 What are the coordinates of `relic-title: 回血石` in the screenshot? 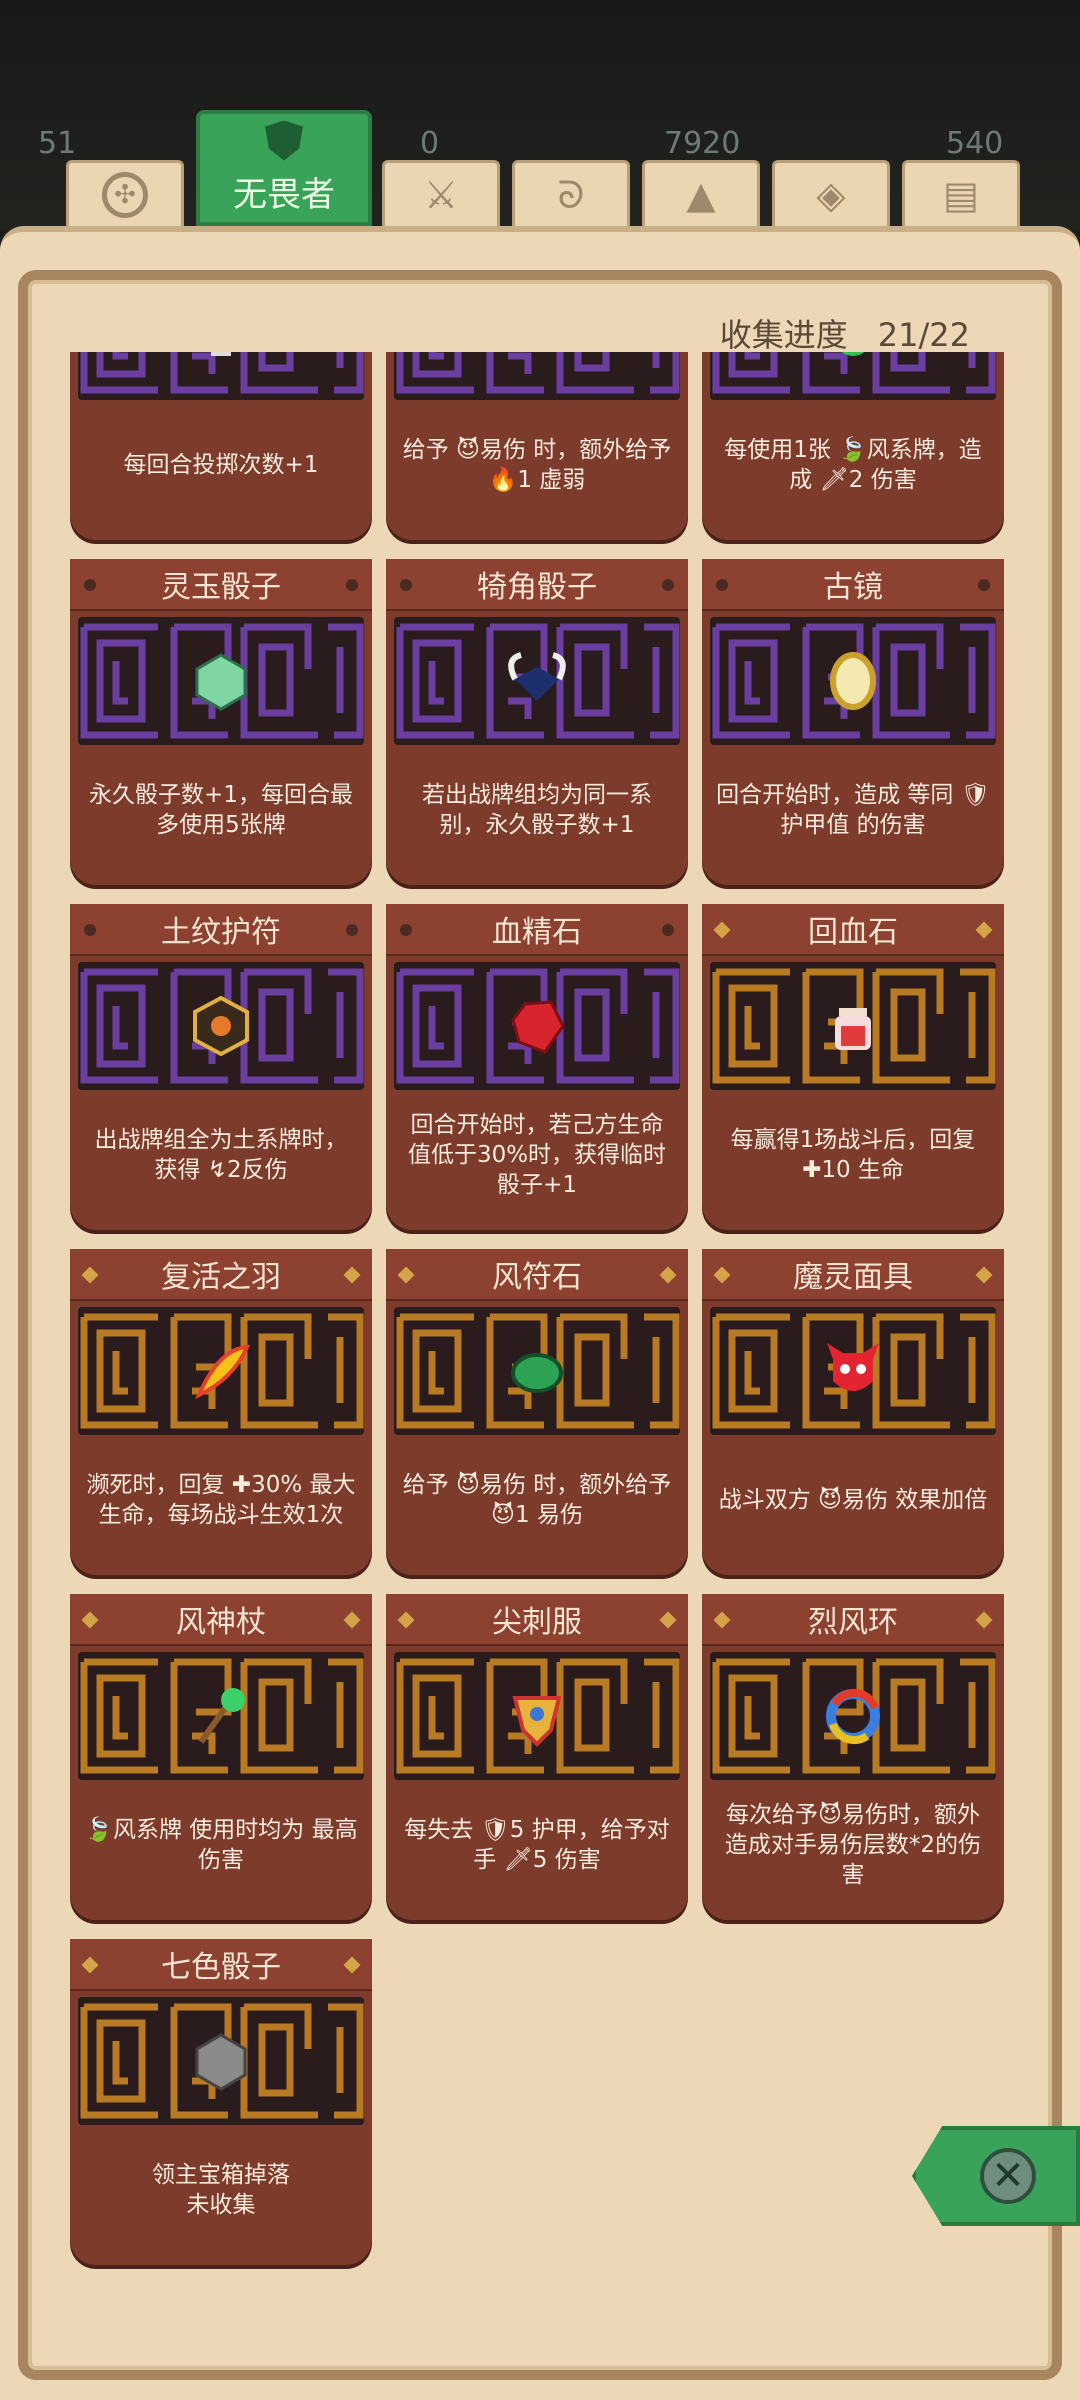 It's located at (853, 930).